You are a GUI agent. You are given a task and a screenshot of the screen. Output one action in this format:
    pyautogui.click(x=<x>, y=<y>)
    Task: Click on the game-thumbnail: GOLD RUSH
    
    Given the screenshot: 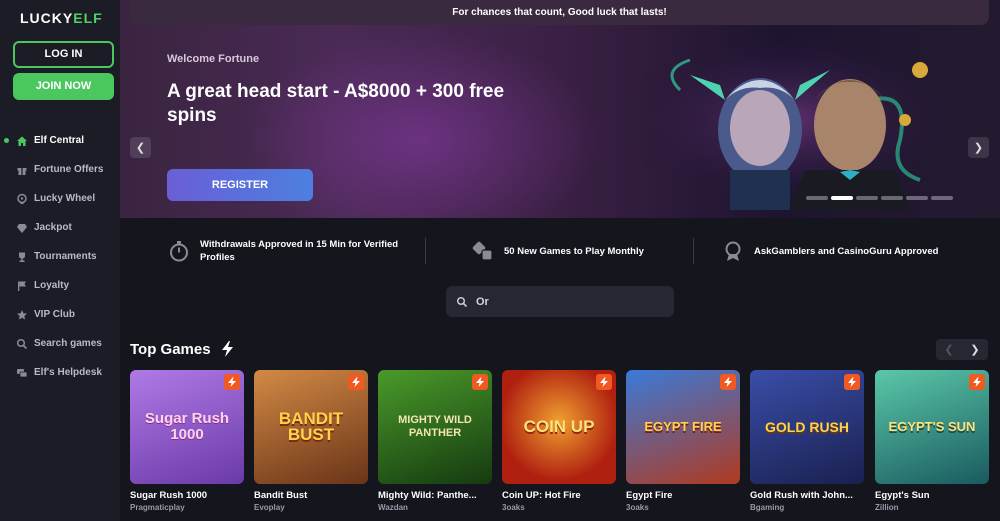 What is the action you would take?
    pyautogui.click(x=807, y=427)
    